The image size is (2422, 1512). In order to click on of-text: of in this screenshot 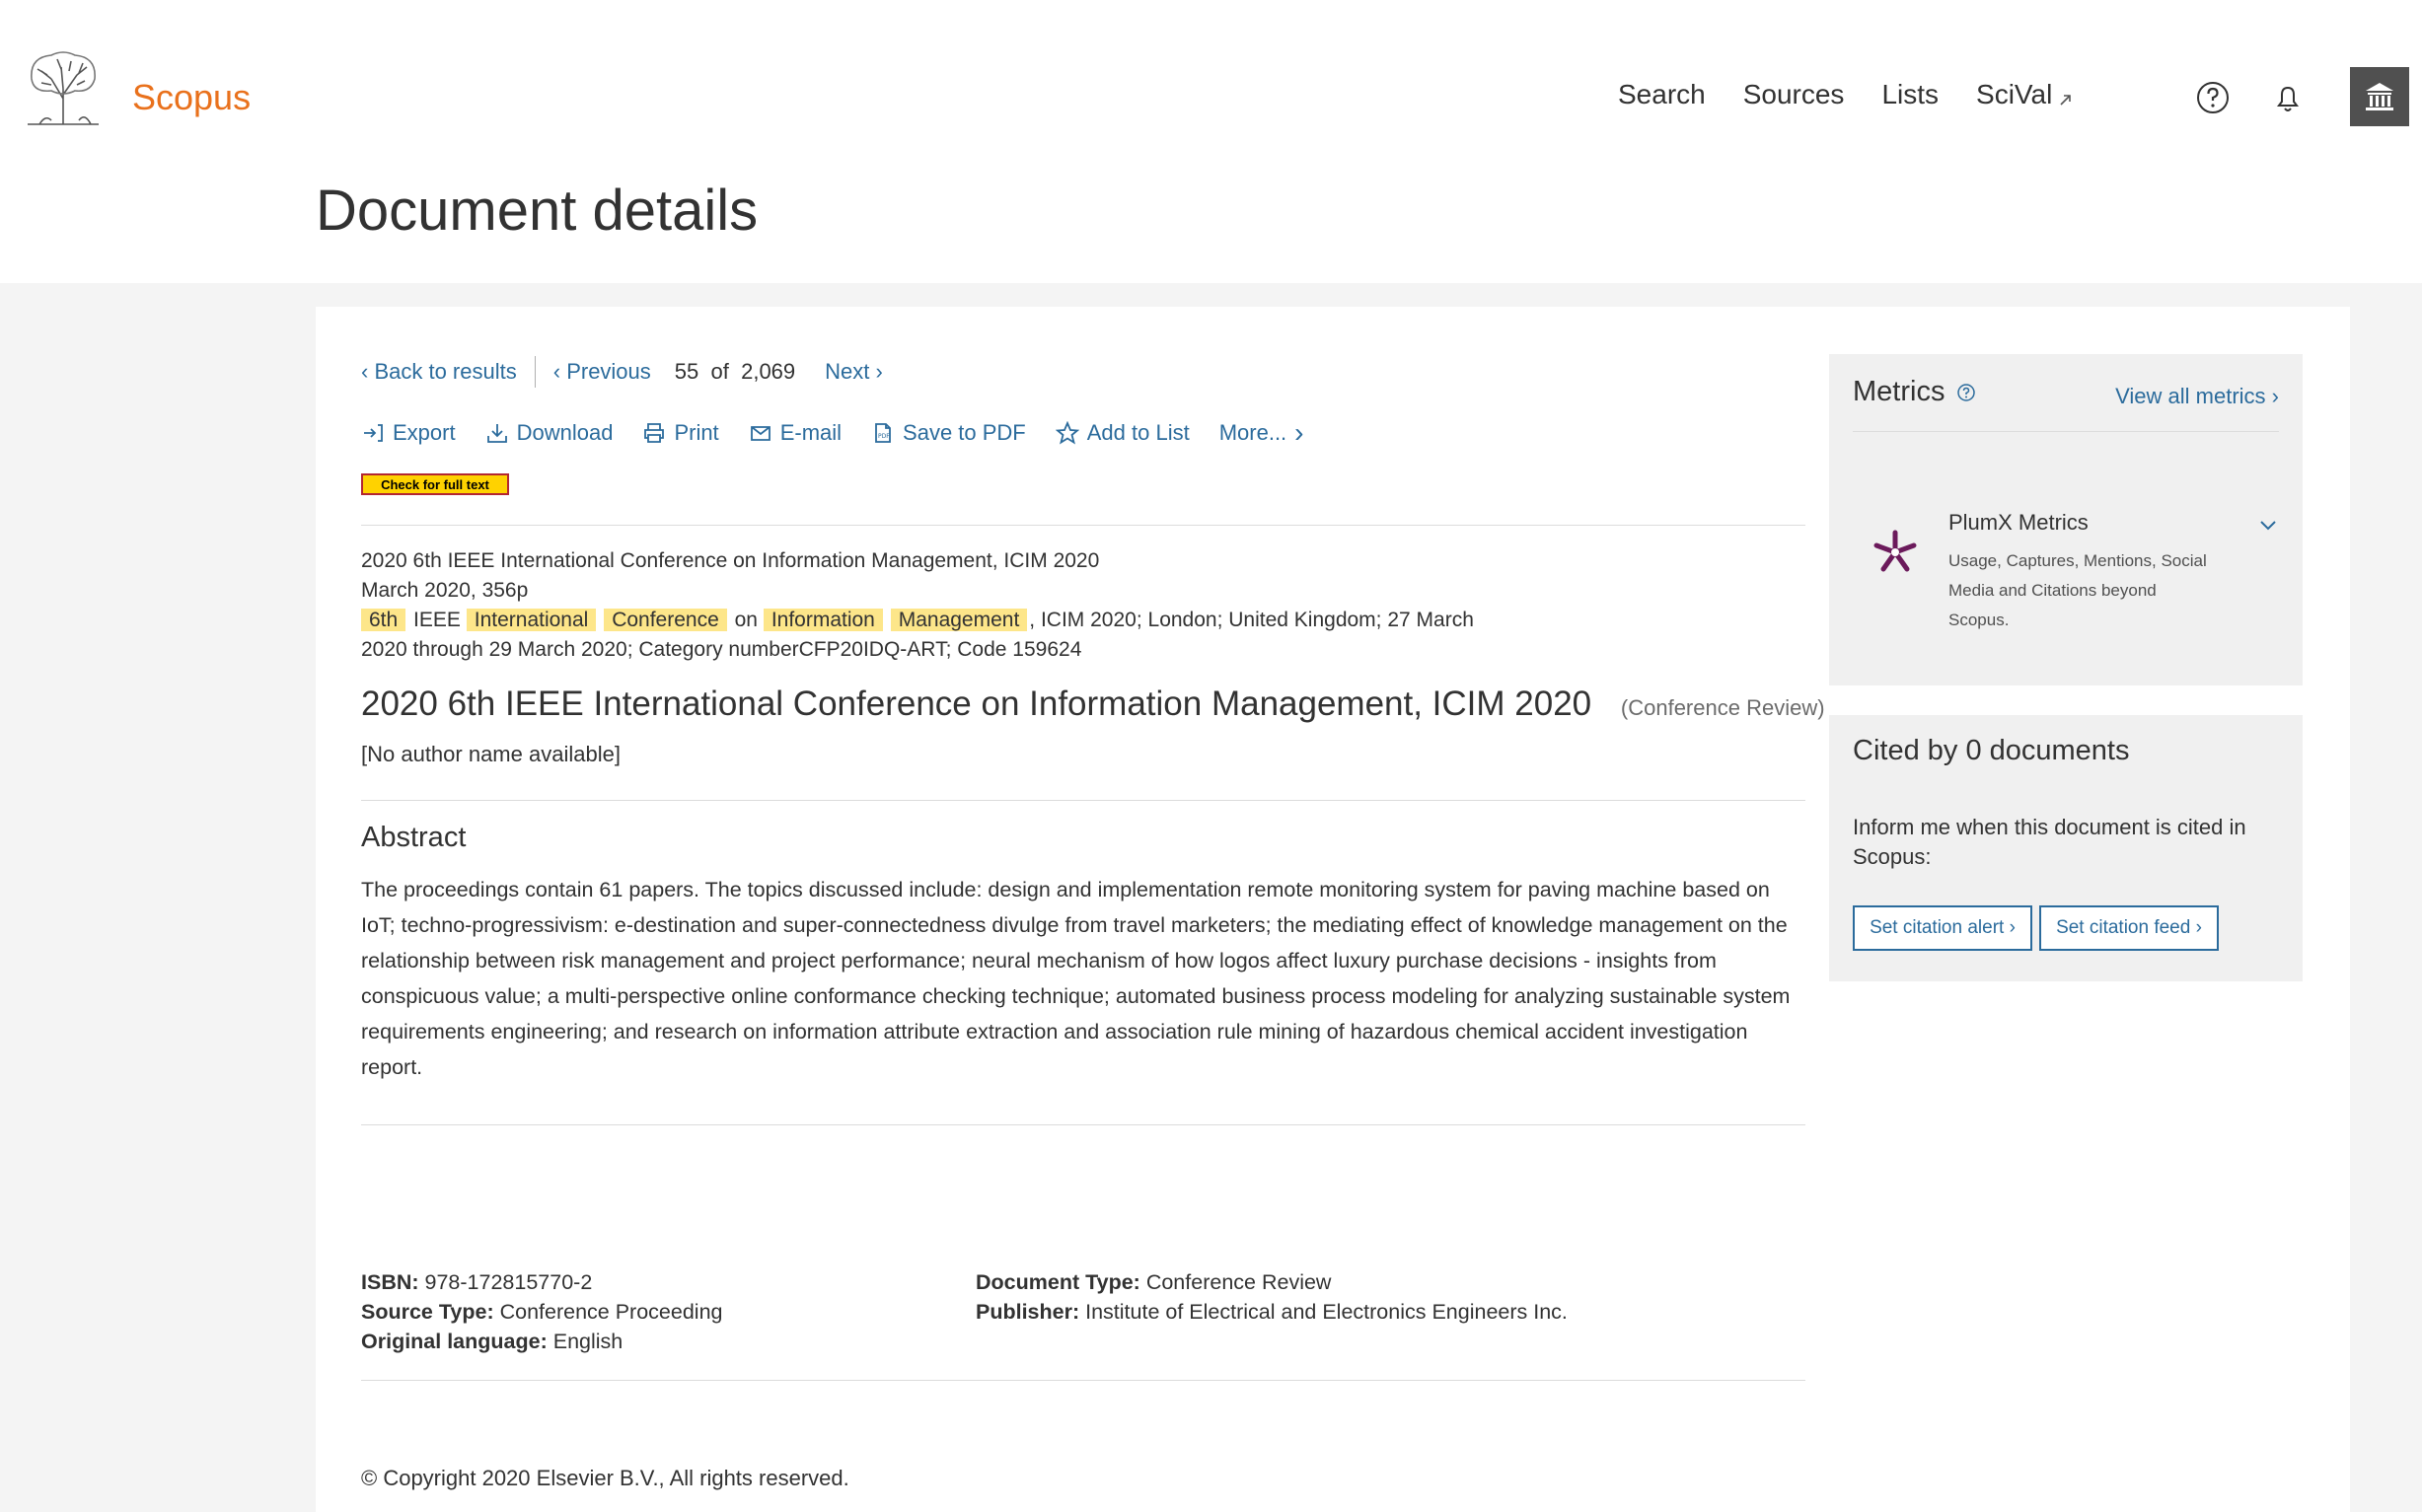, I will do `click(720, 371)`.